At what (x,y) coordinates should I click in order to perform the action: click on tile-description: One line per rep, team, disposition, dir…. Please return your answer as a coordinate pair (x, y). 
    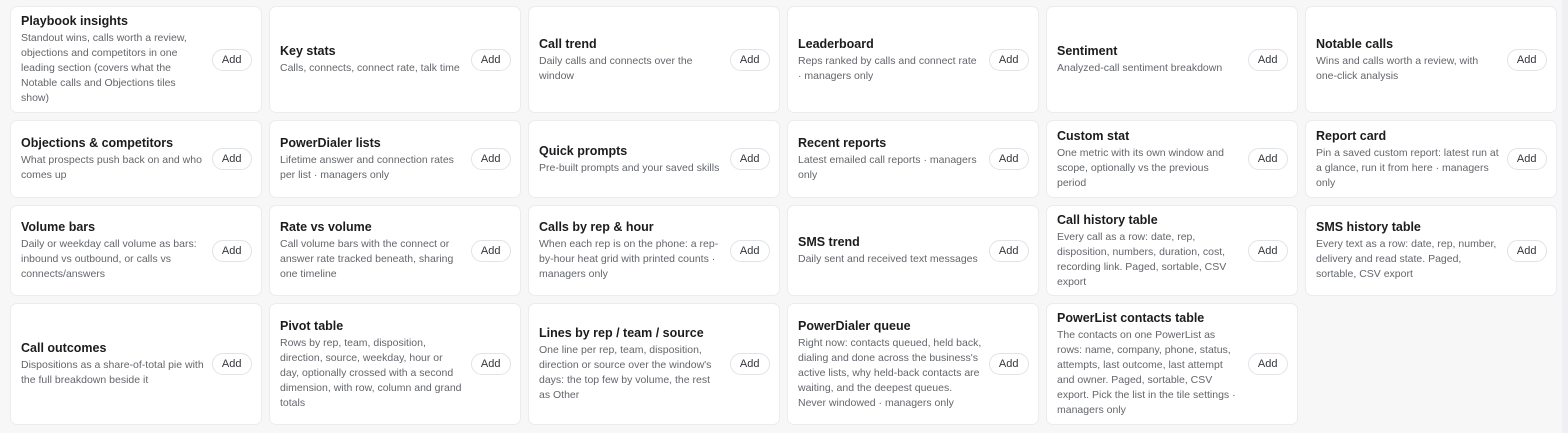
    Looking at the image, I should click on (625, 372).